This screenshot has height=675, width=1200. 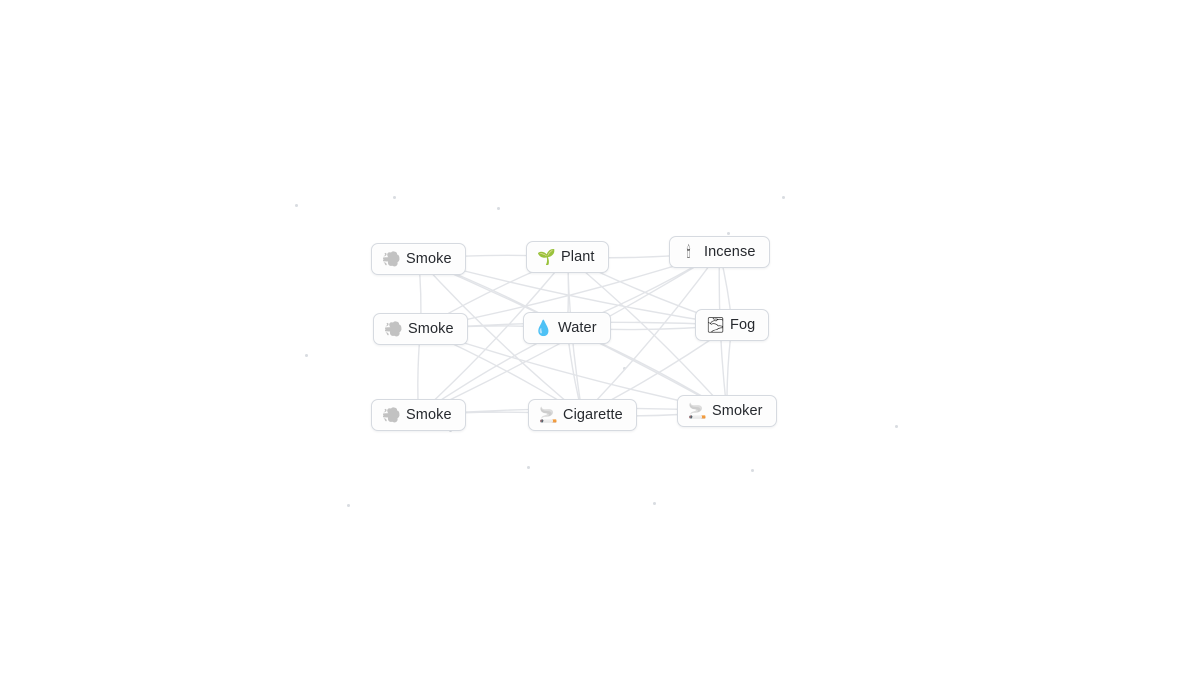 I want to click on graph-node-smoke-1: 💨 Smoke, so click(x=418, y=259).